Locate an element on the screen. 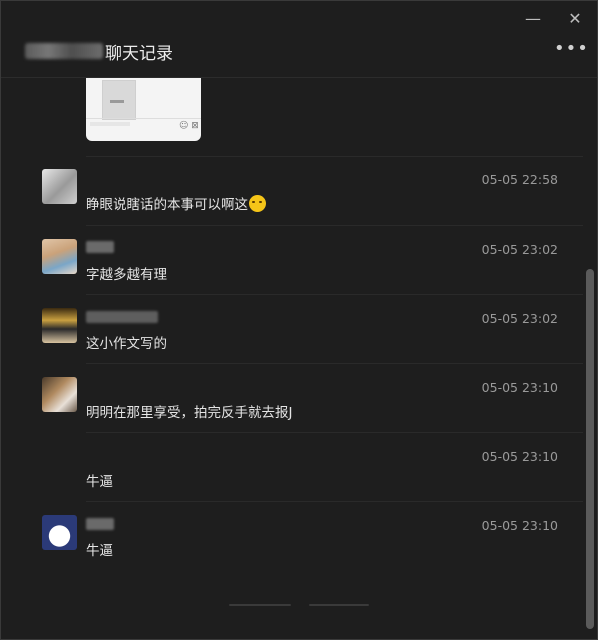 This screenshot has width=598, height=640. message-item: 05-05 23:02 这小作文写的 is located at coordinates (299, 336).